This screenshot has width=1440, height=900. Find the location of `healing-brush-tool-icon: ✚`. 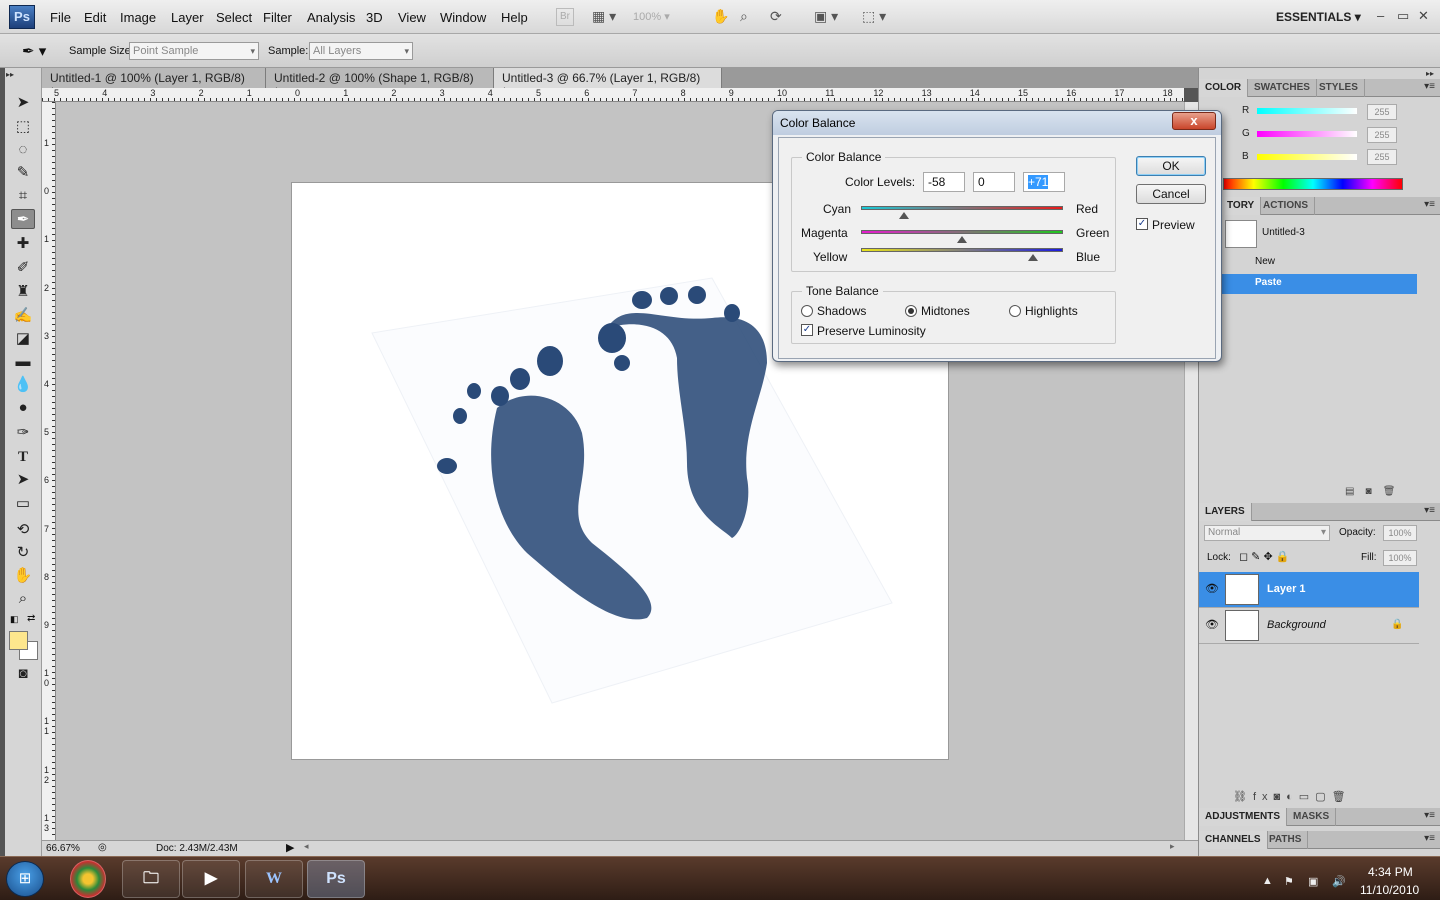

healing-brush-tool-icon: ✚ is located at coordinates (23, 244).